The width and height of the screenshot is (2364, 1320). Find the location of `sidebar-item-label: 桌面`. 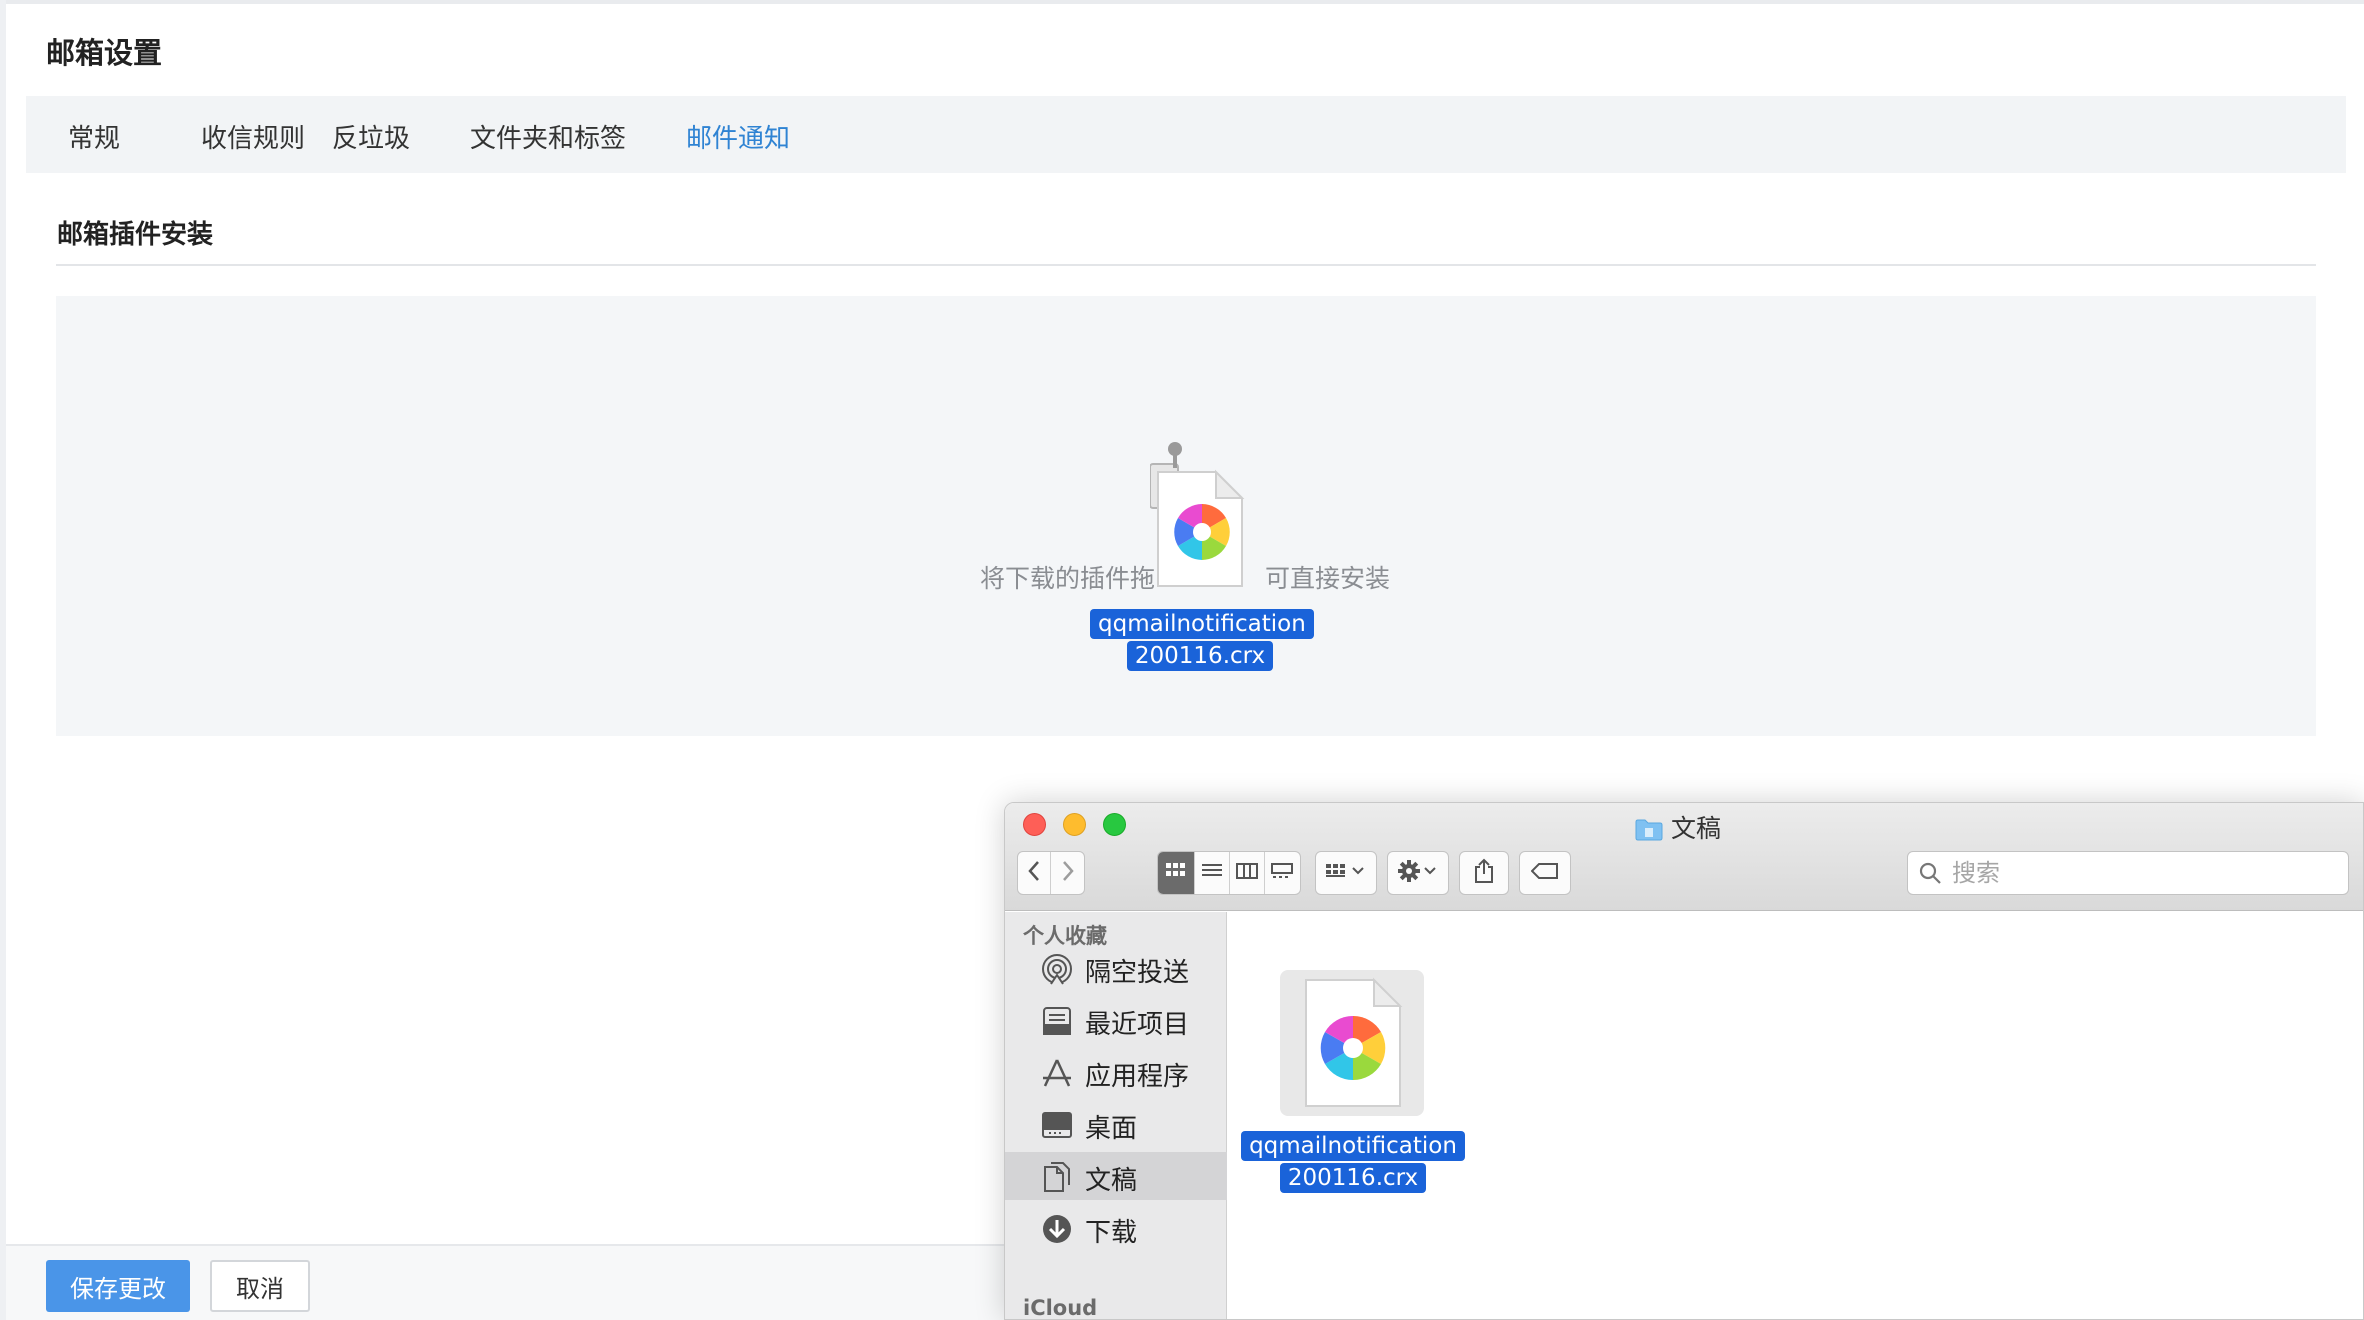

sidebar-item-label: 桌面 is located at coordinates (1111, 1129).